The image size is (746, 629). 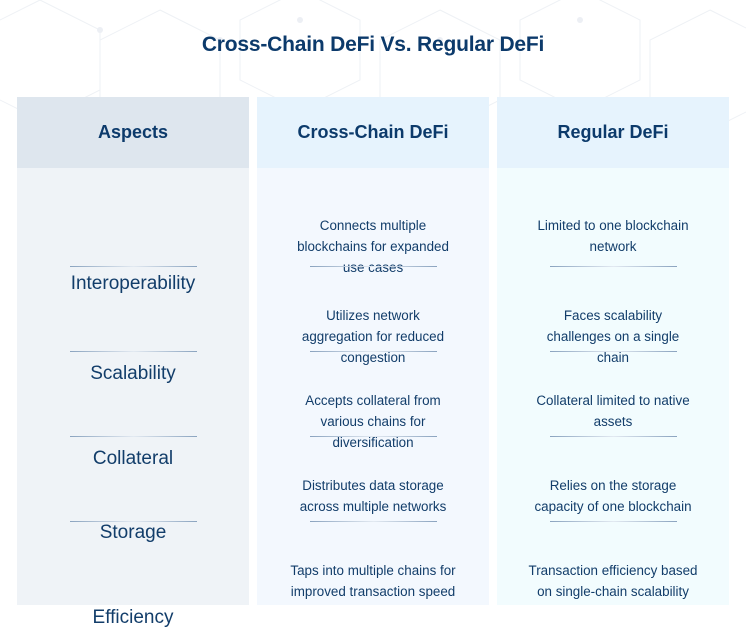 What do you see at coordinates (133, 532) in the screenshot?
I see `aspect-label-storage: Storage` at bounding box center [133, 532].